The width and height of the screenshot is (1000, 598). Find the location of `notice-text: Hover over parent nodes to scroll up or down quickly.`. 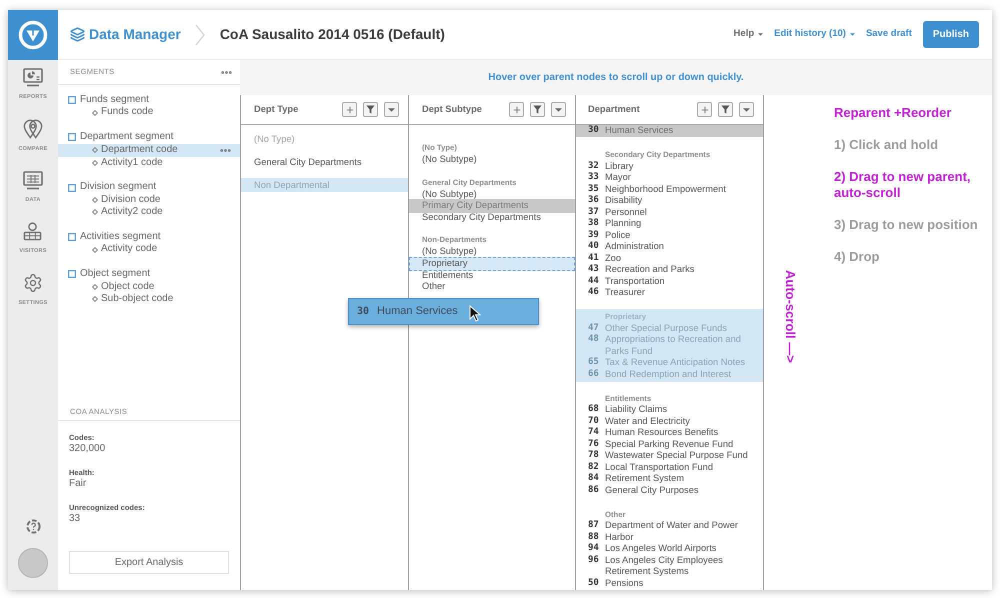

notice-text: Hover over parent nodes to scroll up or down quickly. is located at coordinates (616, 78).